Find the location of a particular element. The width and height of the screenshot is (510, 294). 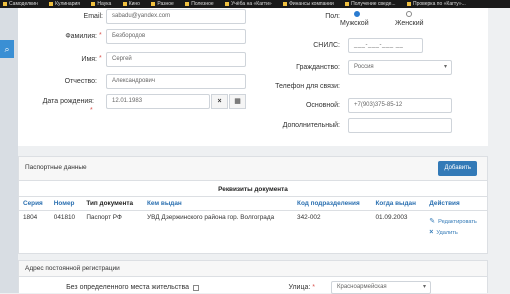

patronymic-label: Отчество: is located at coordinates (80, 81).